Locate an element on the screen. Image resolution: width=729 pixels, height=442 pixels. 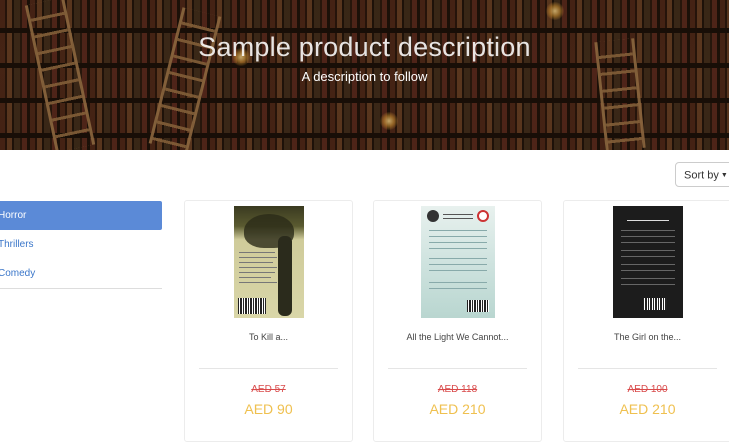
category-list: Horror Thrillers Comedy is located at coordinates (81, 245).